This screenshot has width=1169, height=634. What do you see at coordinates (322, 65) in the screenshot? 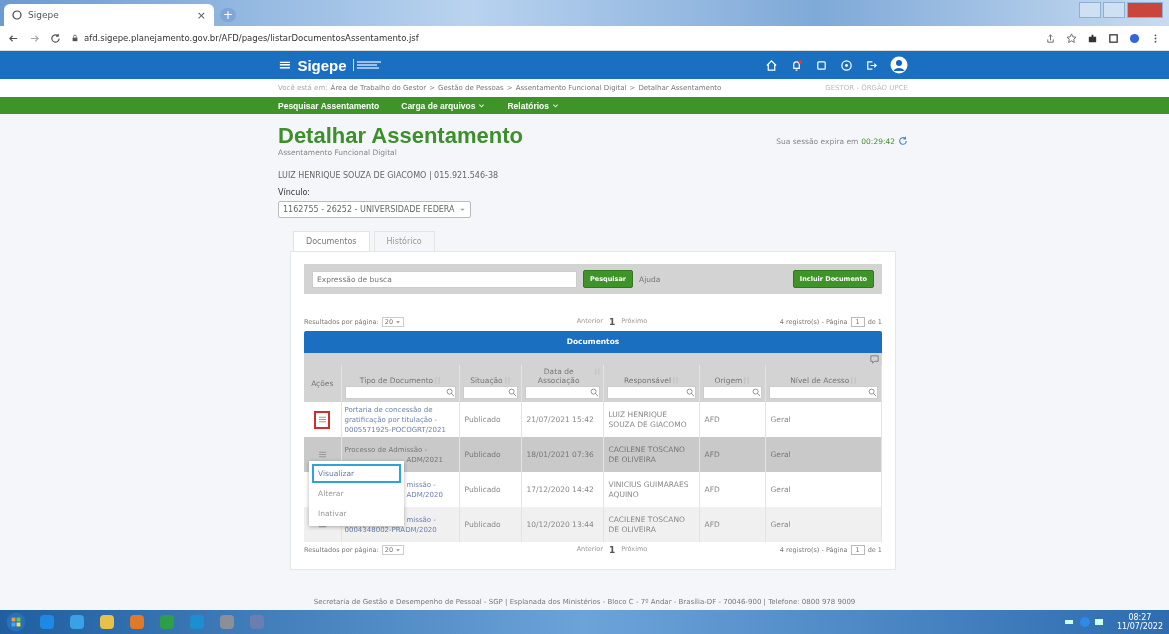
I see `brand-name: Sigepe` at bounding box center [322, 65].